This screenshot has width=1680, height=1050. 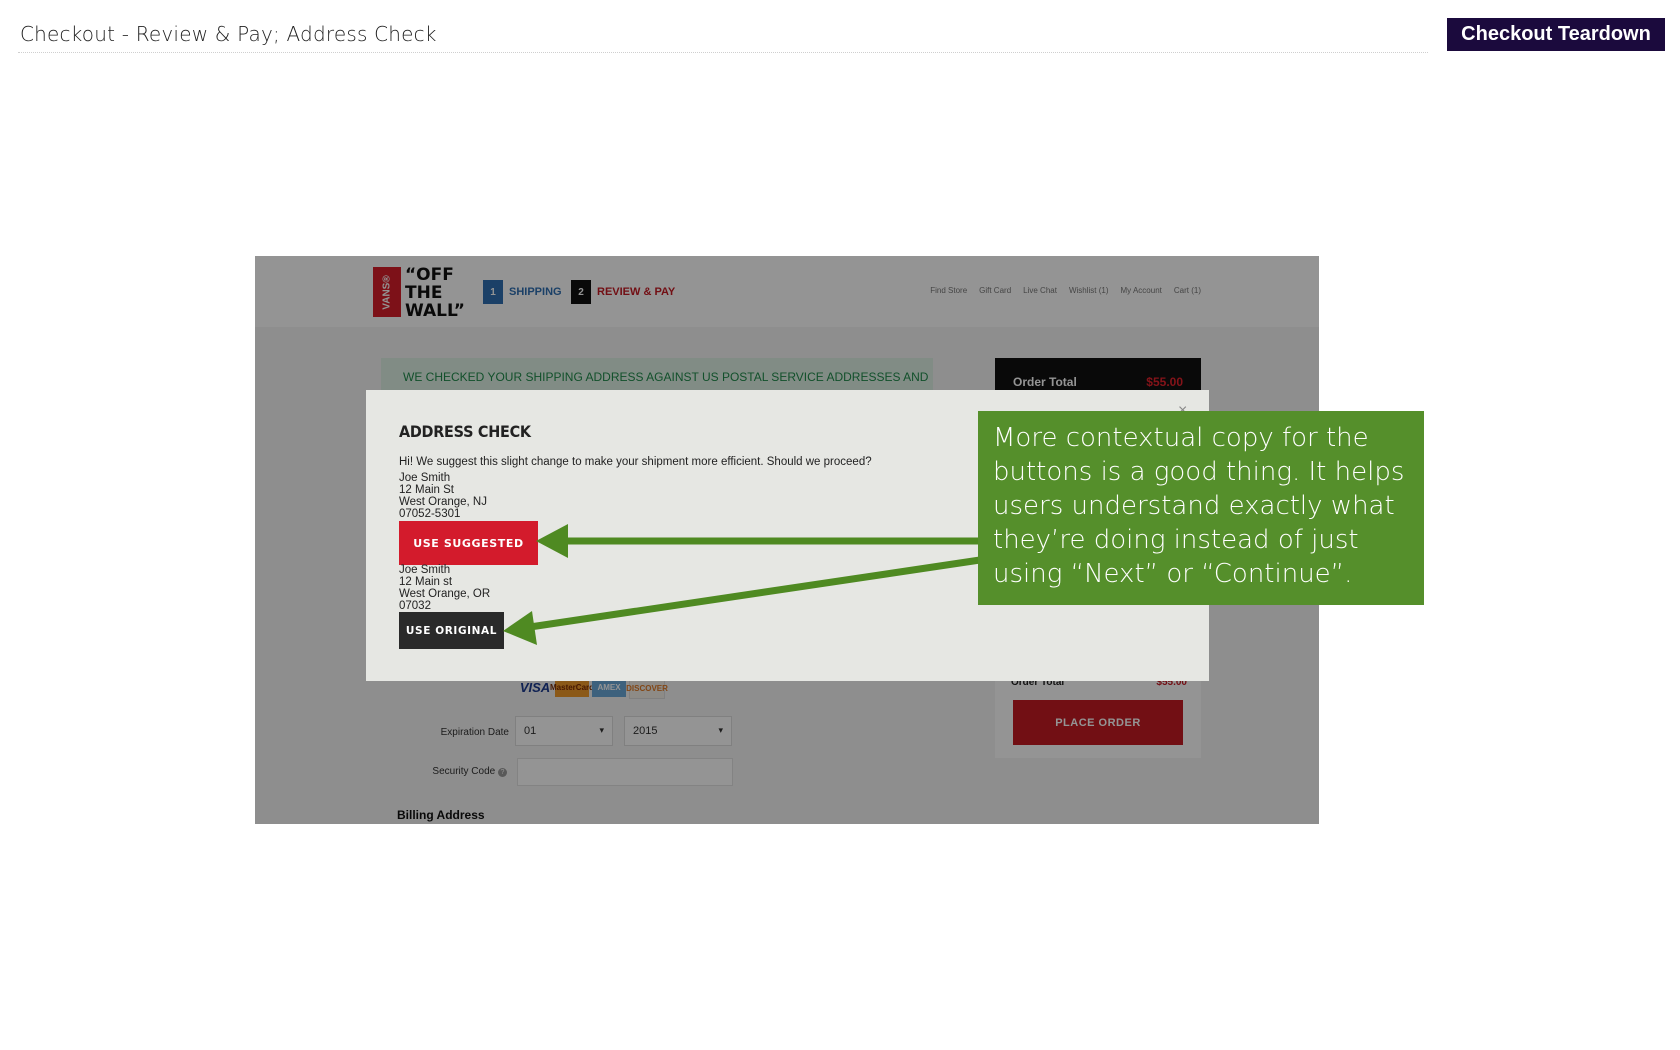 I want to click on address-line: 12 Main St, so click(x=426, y=490).